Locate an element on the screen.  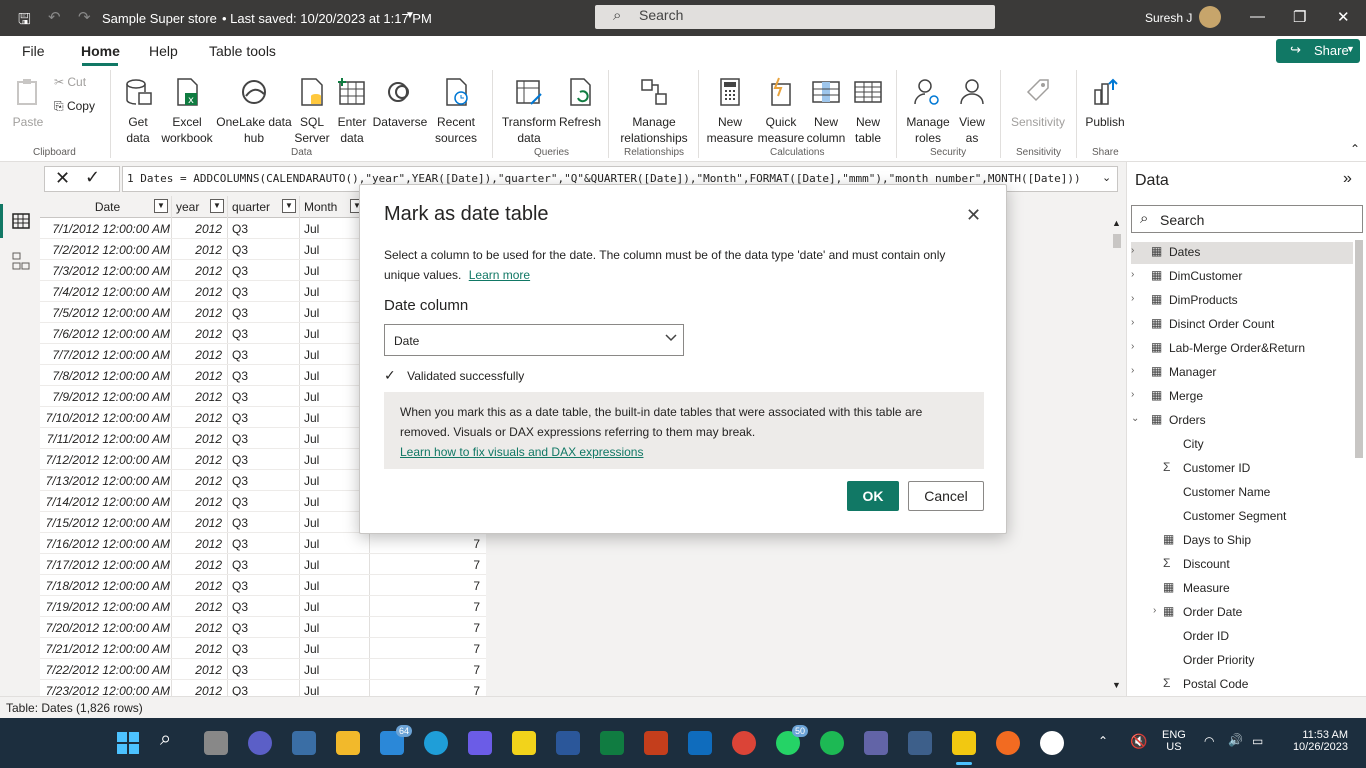
excel-workbook-button: x Excel workbook is located at coordinates (187, 111).